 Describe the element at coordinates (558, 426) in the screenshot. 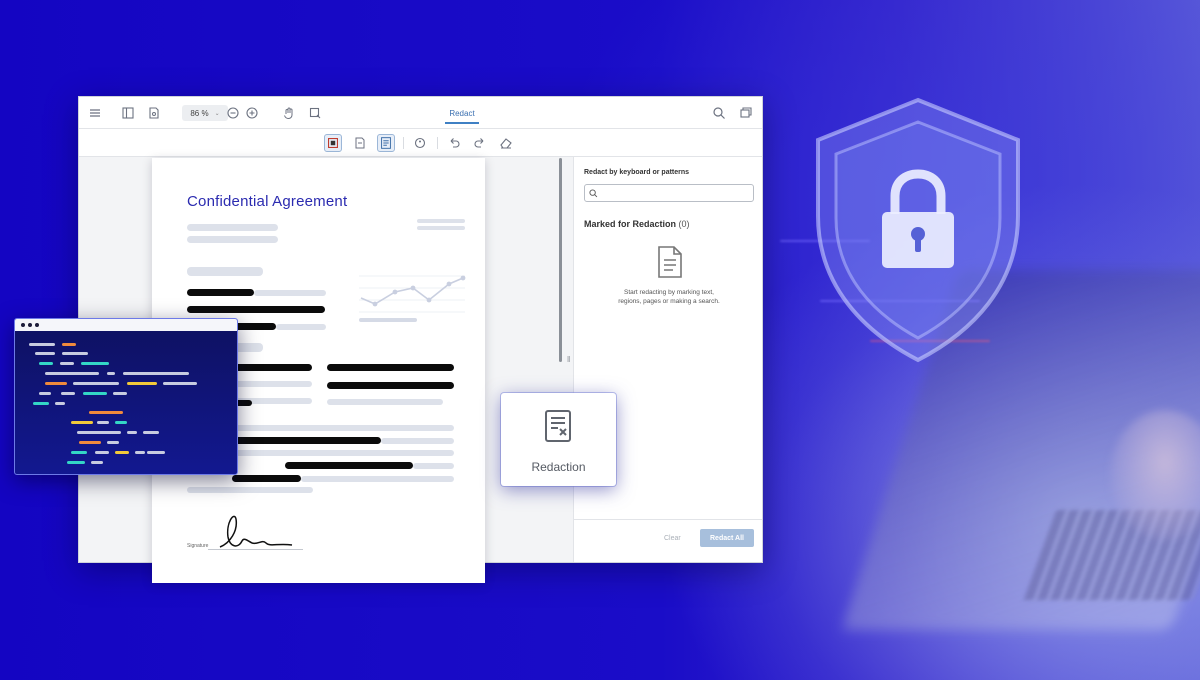

I see `redaction-document-icon` at that location.